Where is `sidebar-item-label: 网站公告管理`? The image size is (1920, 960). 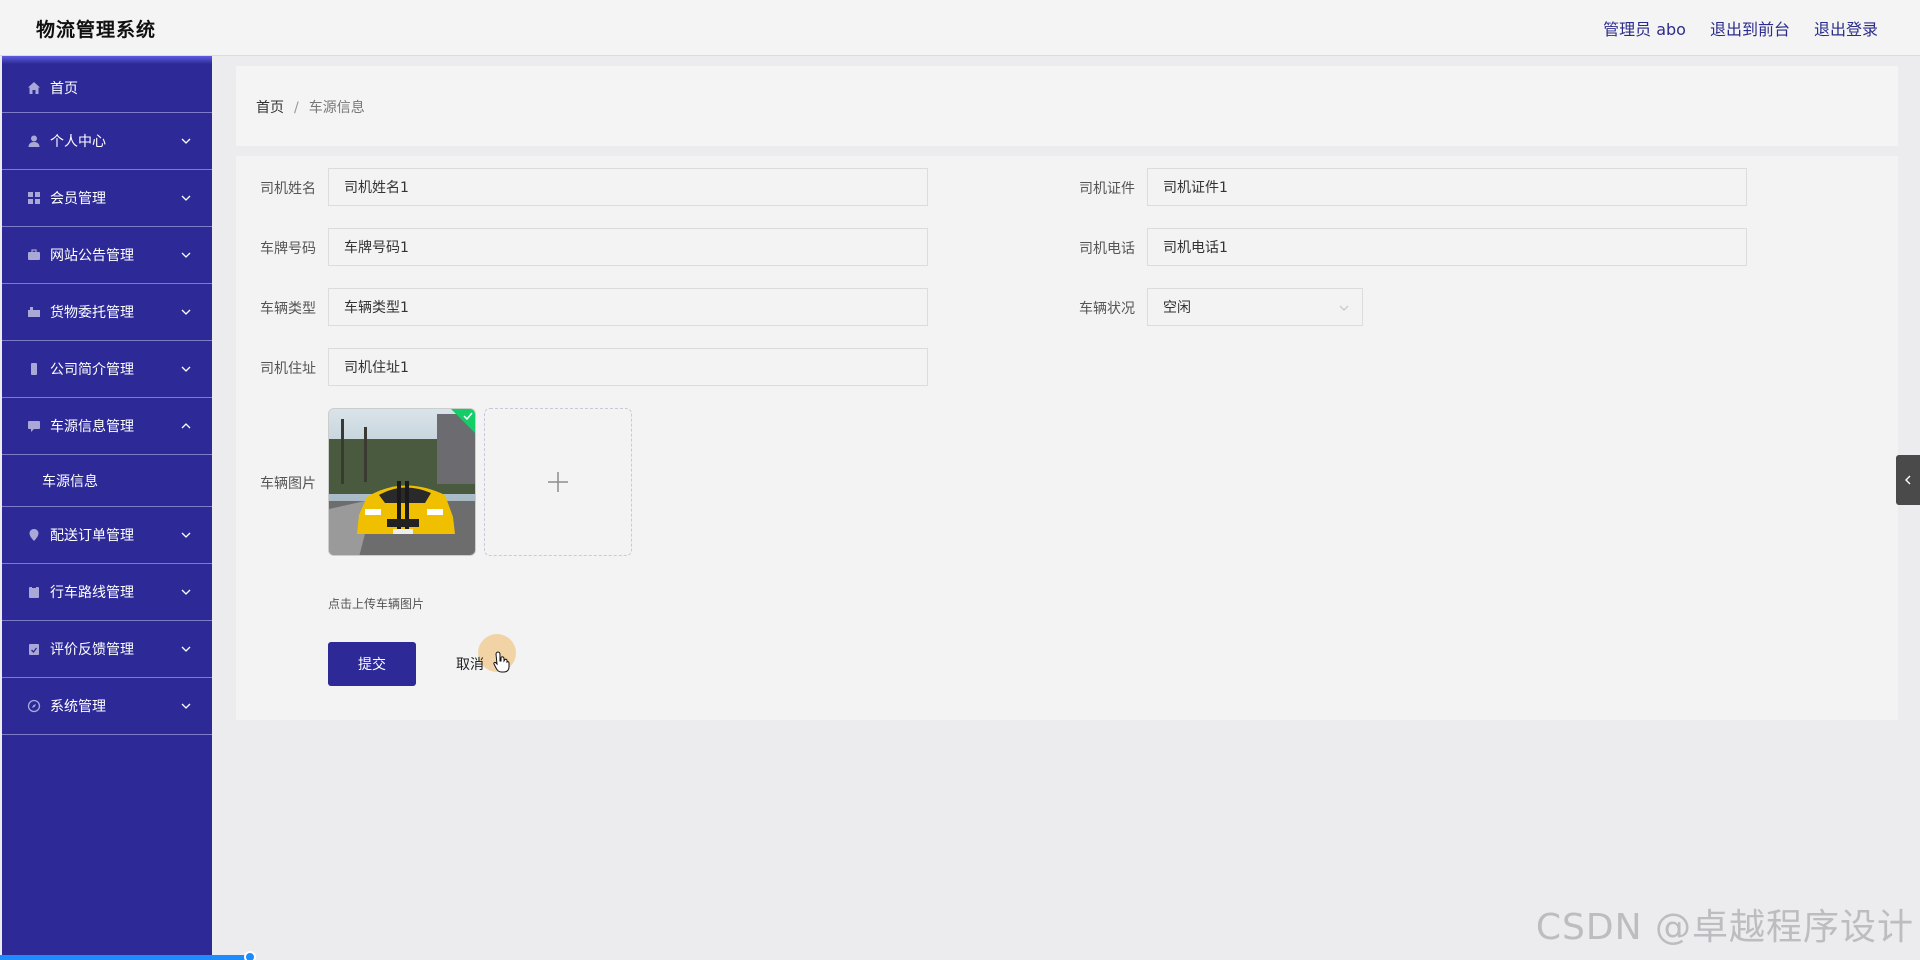 sidebar-item-label: 网站公告管理 is located at coordinates (92, 256).